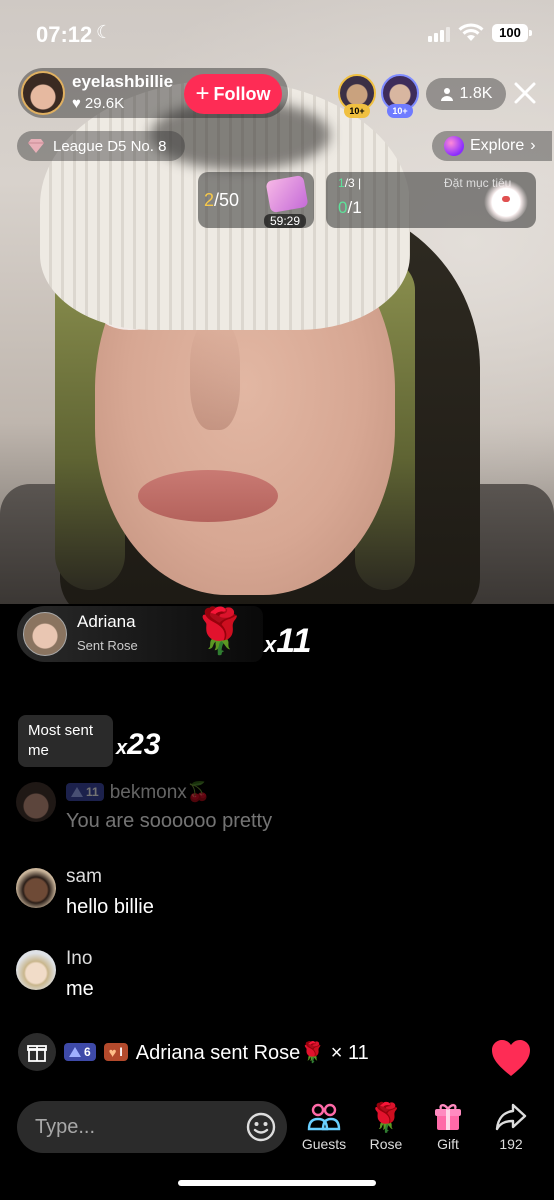 The width and height of the screenshot is (554, 1200). I want to click on task-value: 0/1, so click(350, 207).